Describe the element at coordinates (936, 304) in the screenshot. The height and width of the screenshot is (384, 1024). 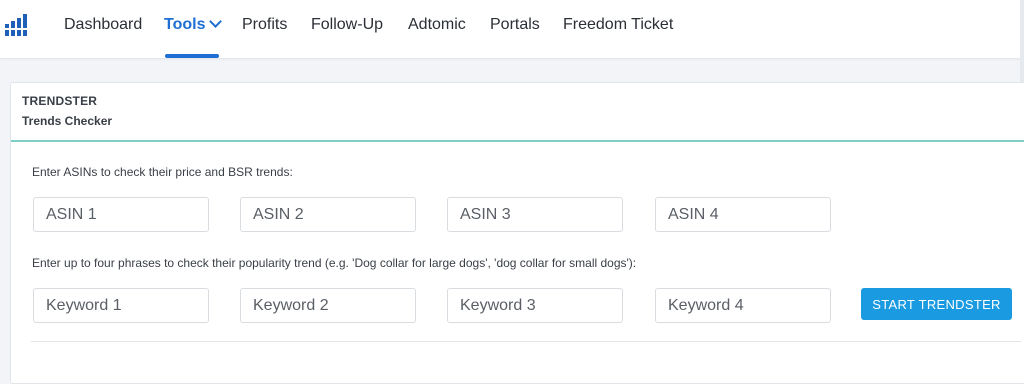
I see `start-trendster-button: START TRENDSTER` at that location.